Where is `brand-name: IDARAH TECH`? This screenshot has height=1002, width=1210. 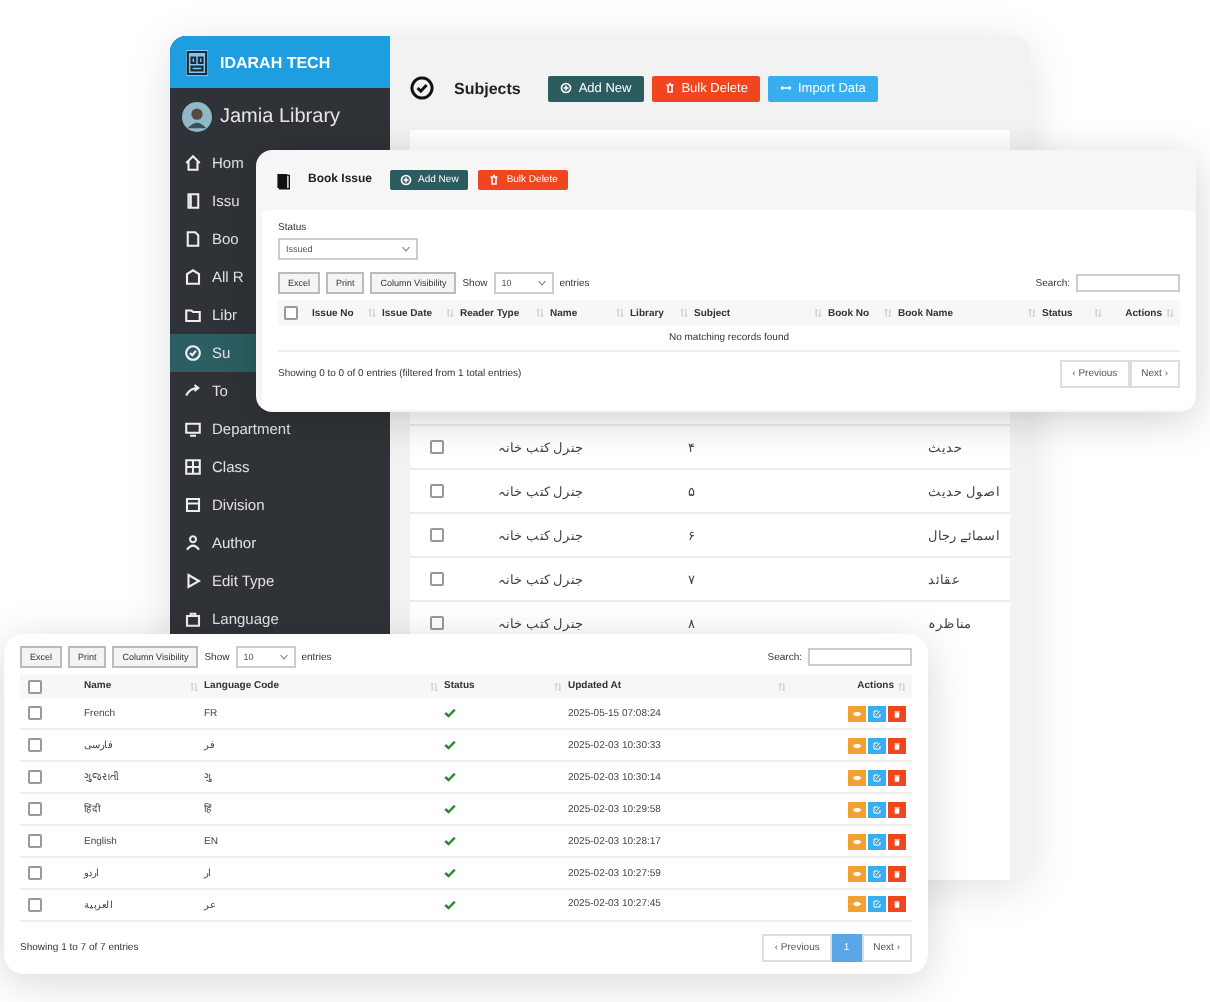
brand-name: IDARAH TECH is located at coordinates (275, 62).